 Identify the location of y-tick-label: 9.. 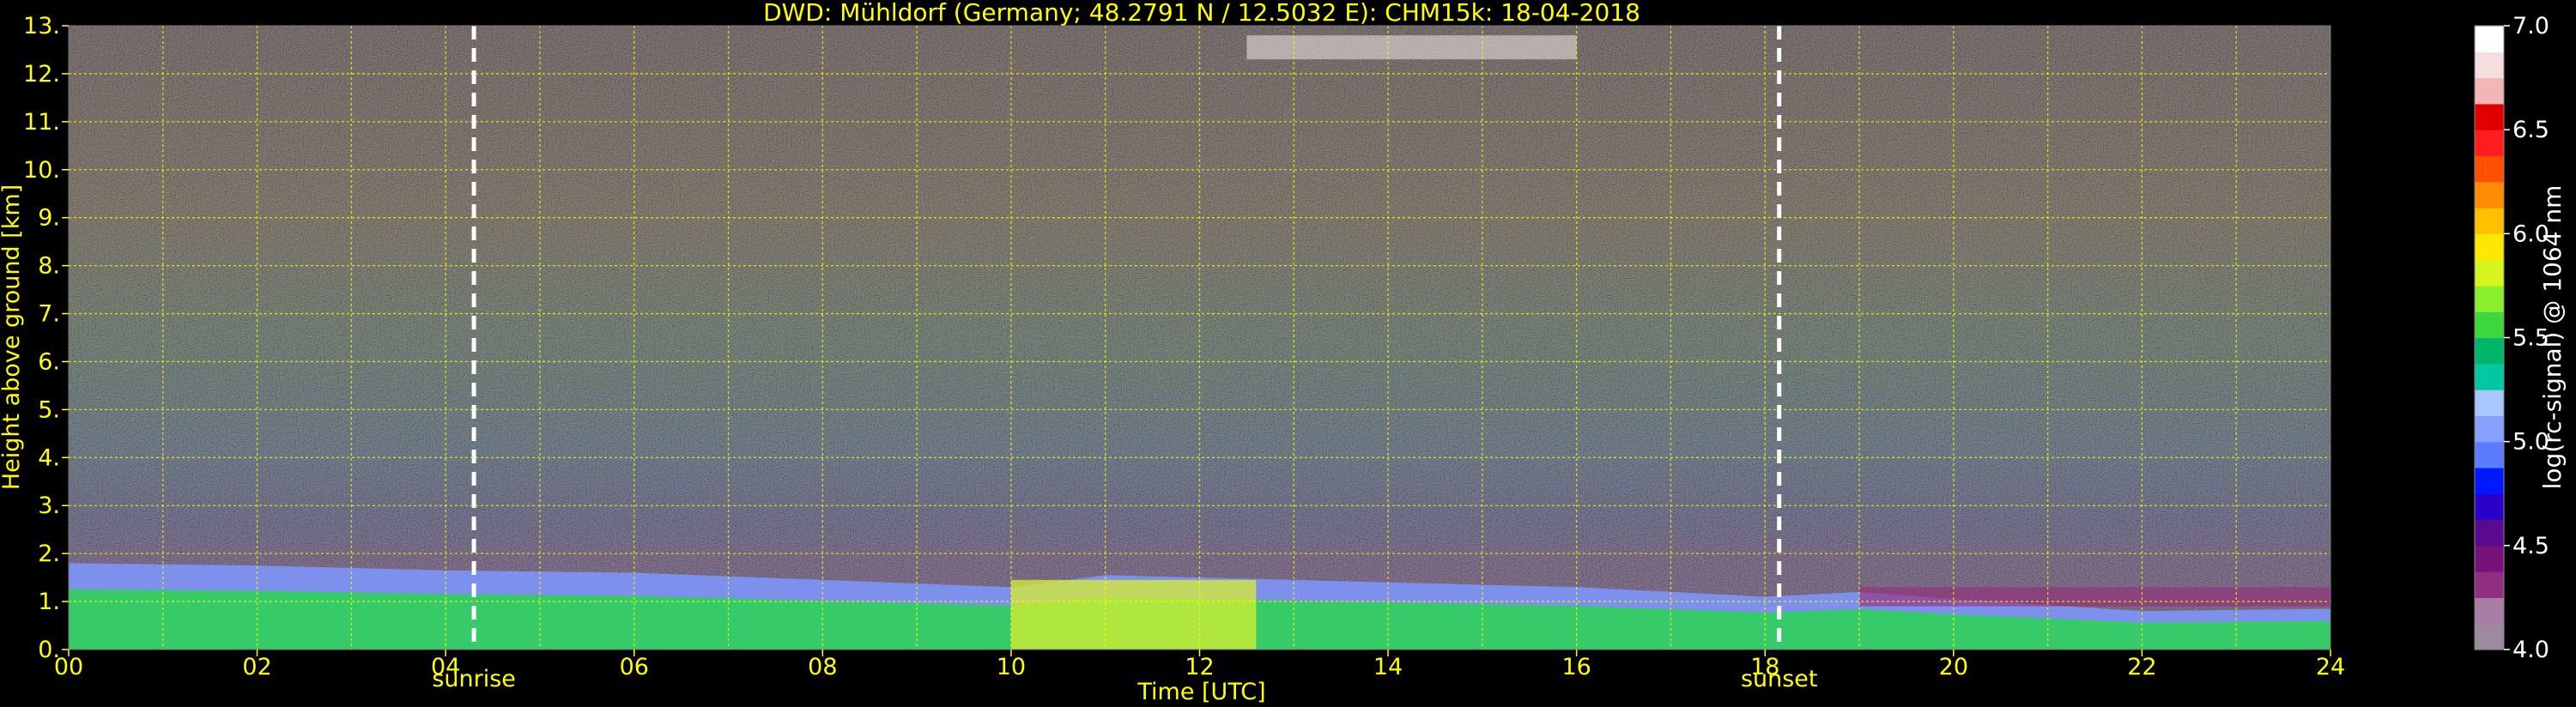
(49, 218).